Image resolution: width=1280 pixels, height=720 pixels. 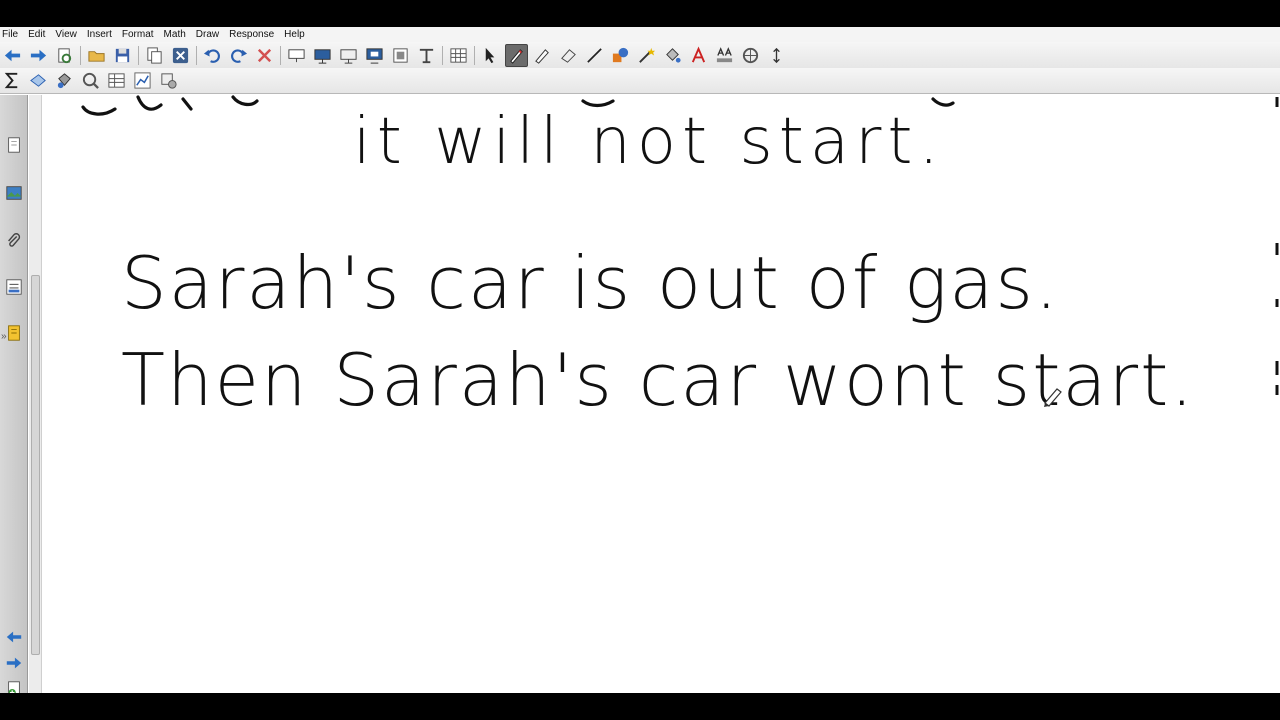 I want to click on redo-button, so click(x=238, y=55).